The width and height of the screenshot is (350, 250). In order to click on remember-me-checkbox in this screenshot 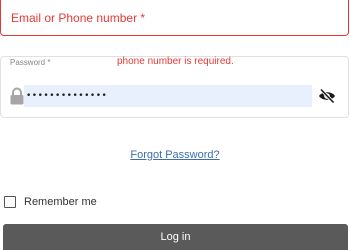, I will do `click(10, 202)`.